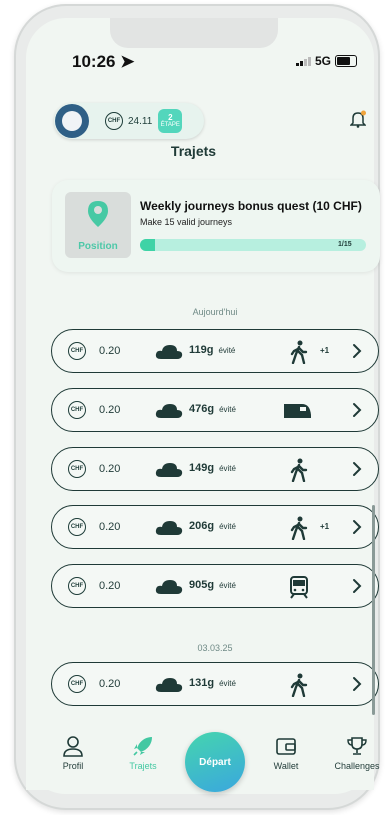  I want to click on trip-co2-value: 476g, so click(202, 409).